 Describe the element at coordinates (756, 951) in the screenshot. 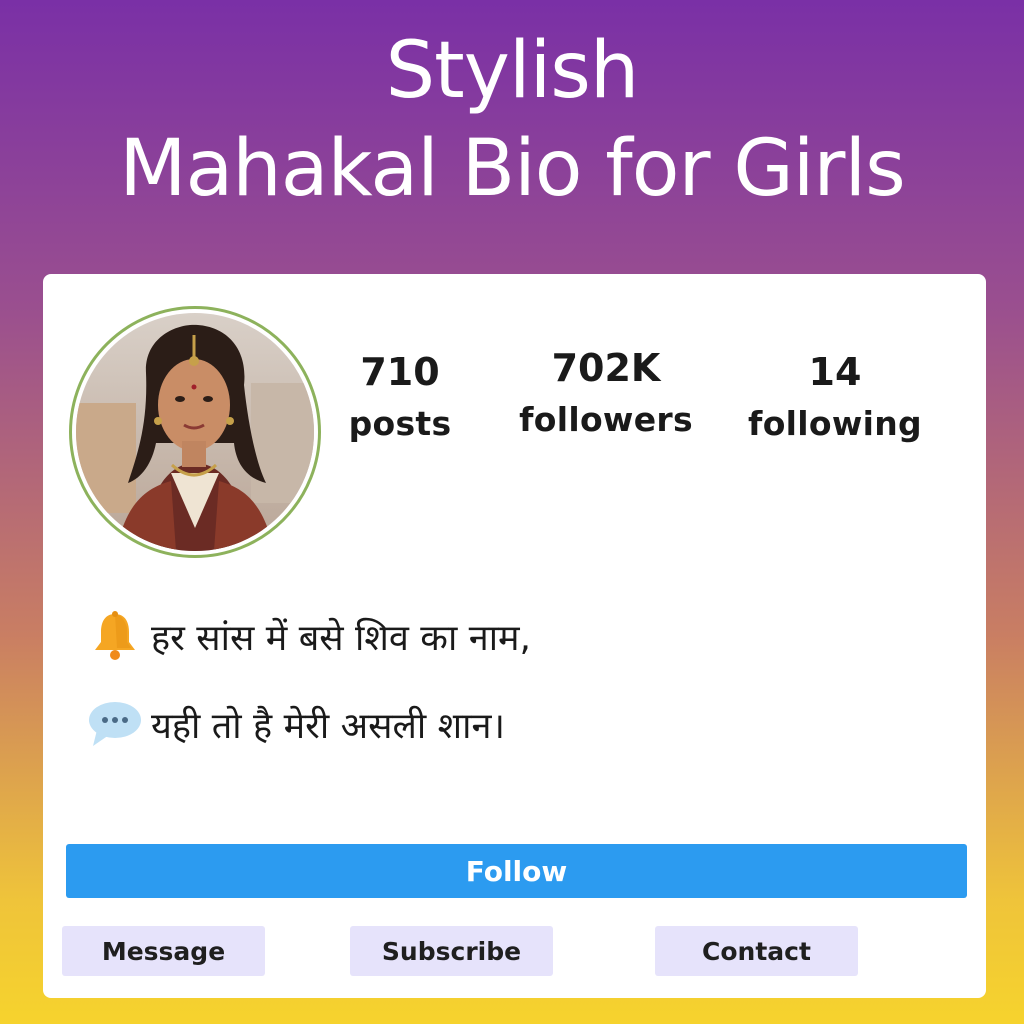

I see `contact-button: Contact` at that location.